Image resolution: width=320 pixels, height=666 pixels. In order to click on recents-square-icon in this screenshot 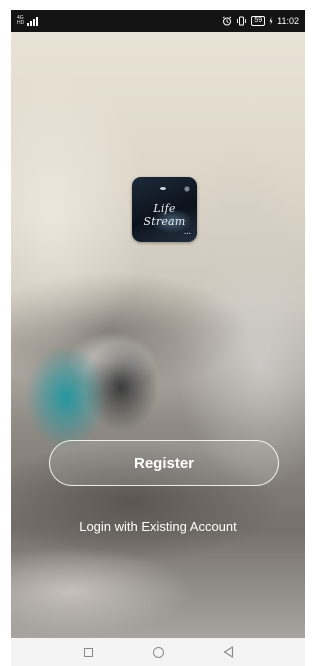, I will do `click(88, 652)`.